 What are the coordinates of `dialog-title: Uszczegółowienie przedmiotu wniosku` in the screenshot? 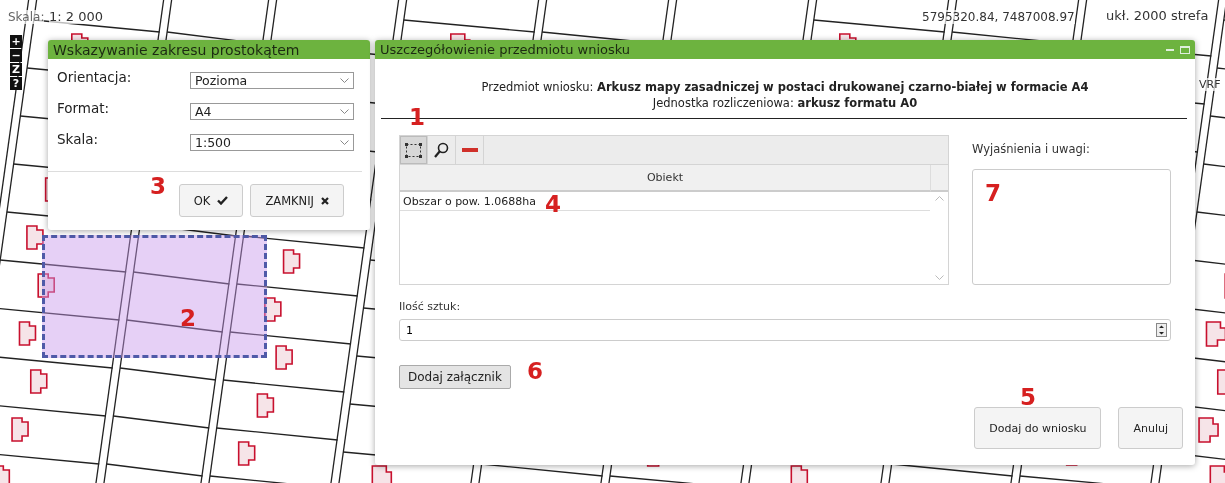 It's located at (505, 49).